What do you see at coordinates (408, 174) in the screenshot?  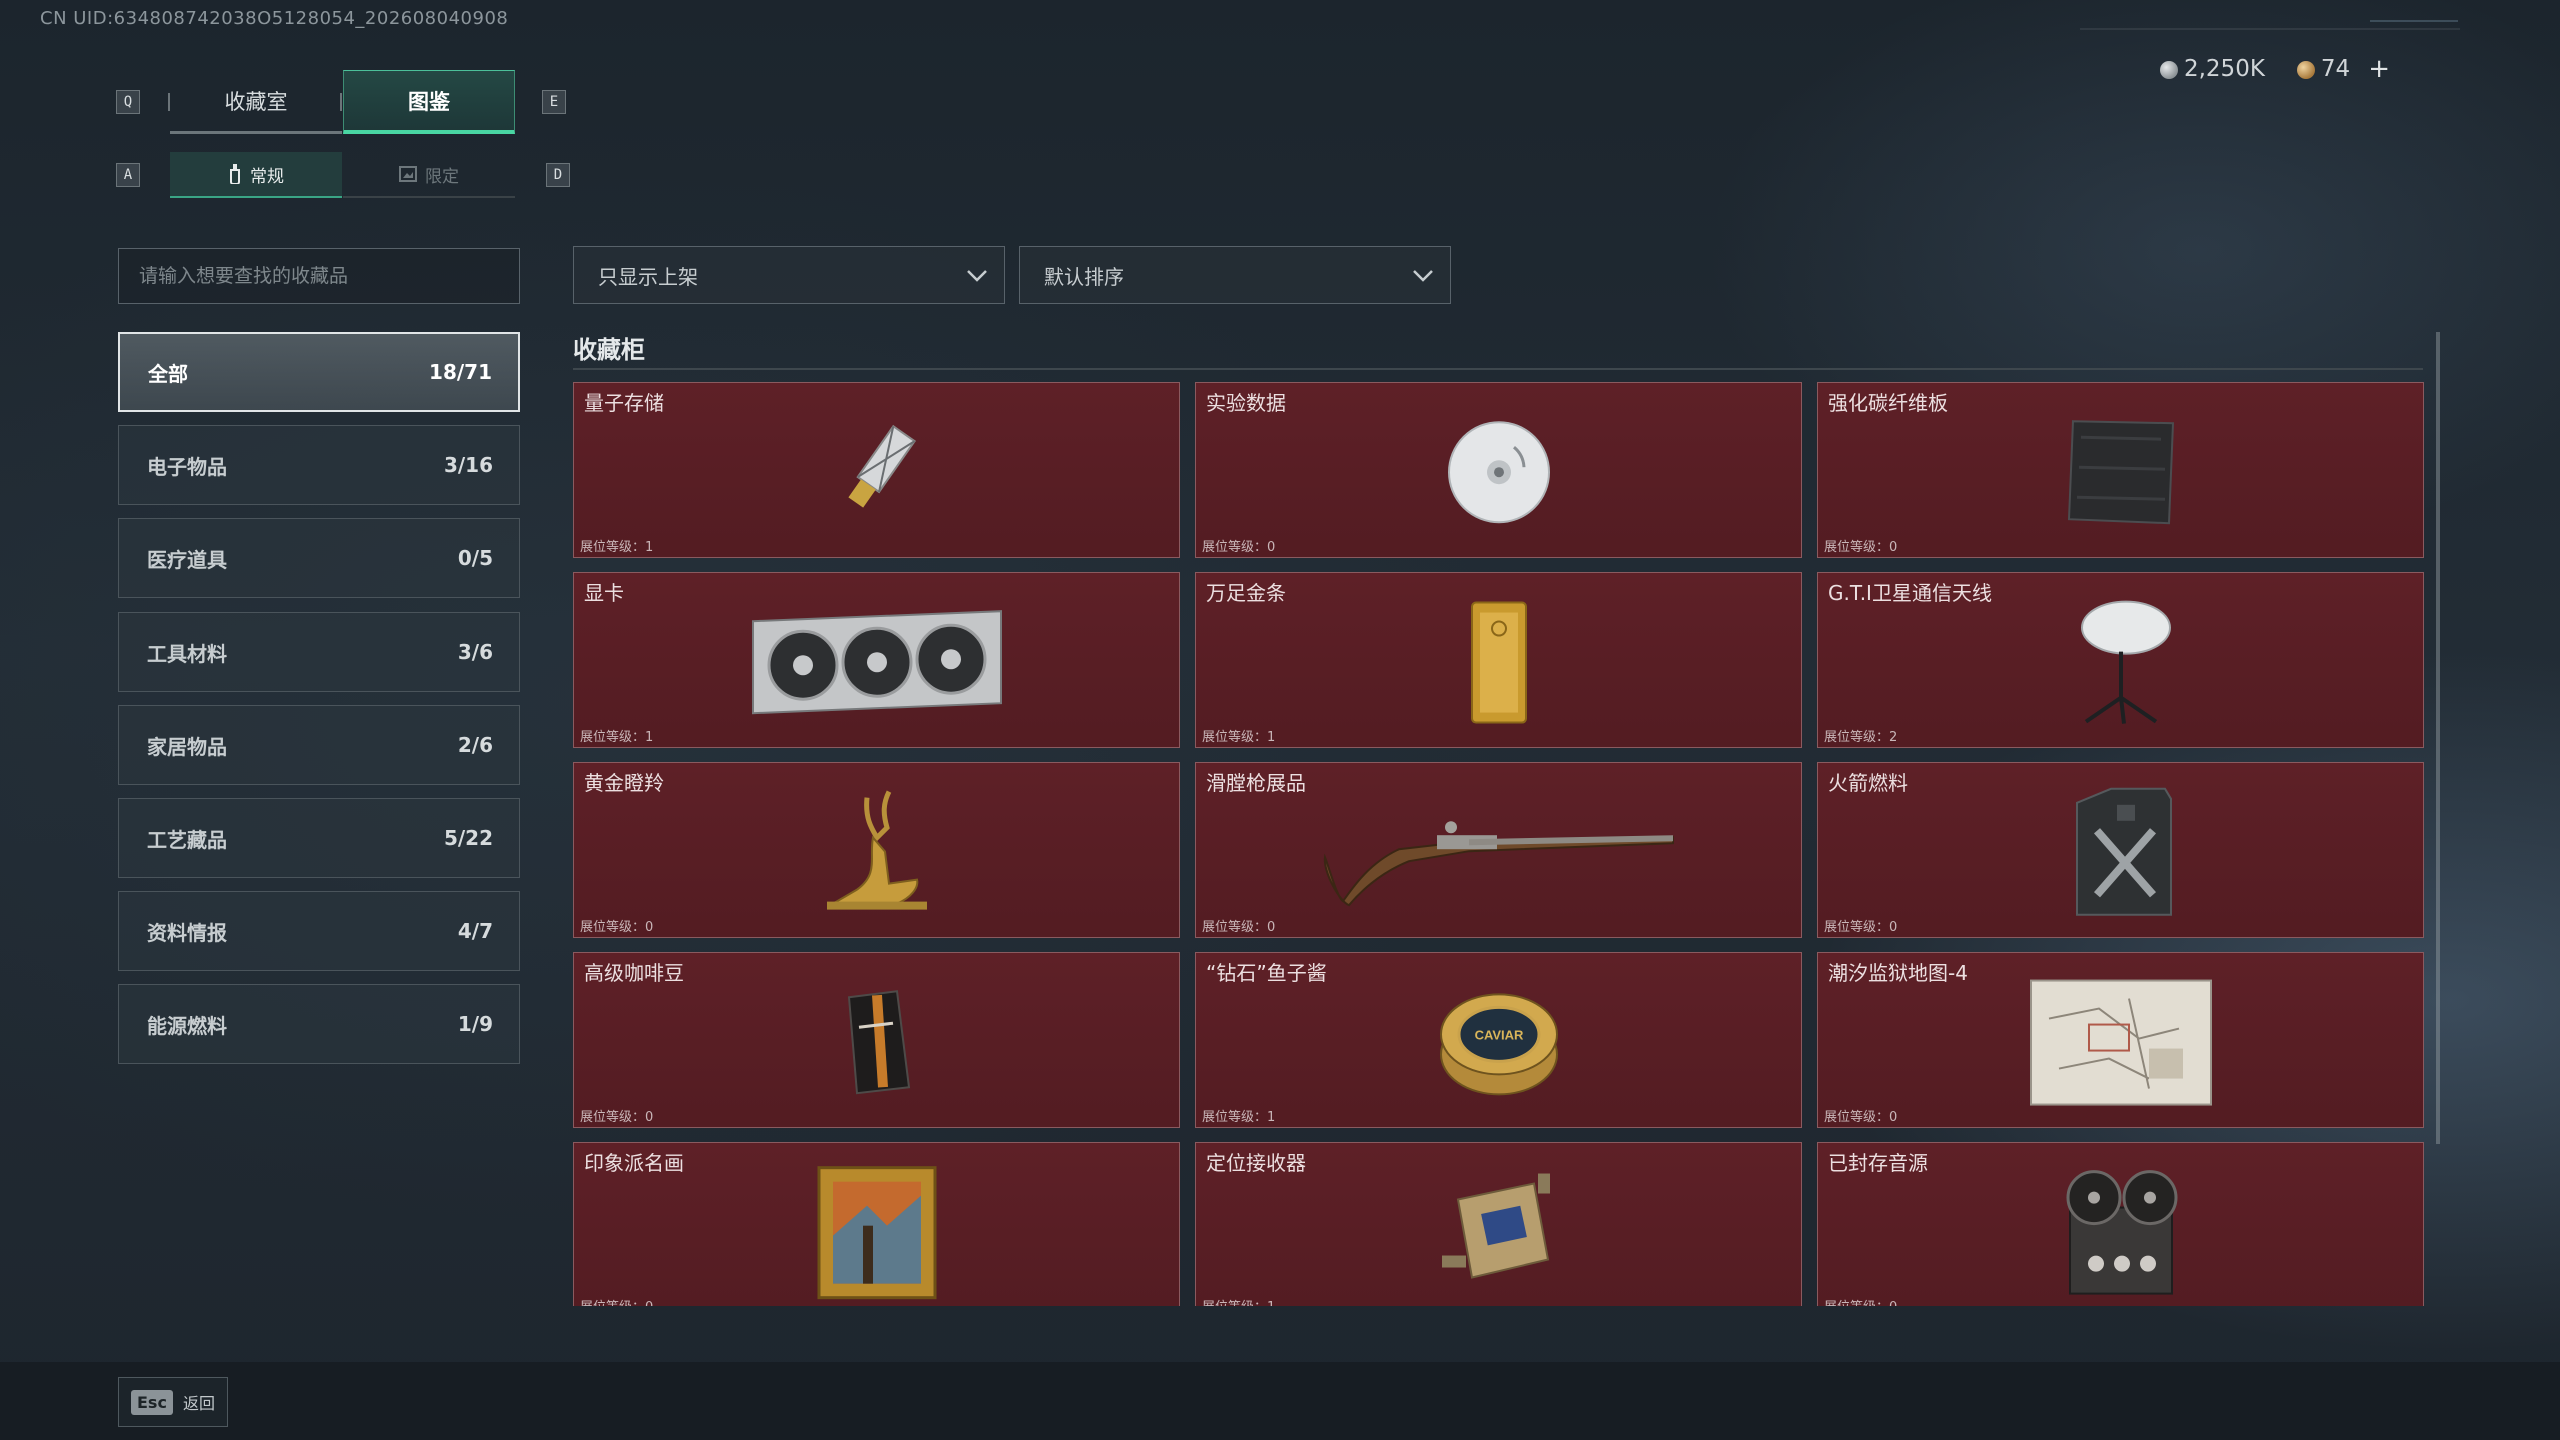 I see `frame-icon` at bounding box center [408, 174].